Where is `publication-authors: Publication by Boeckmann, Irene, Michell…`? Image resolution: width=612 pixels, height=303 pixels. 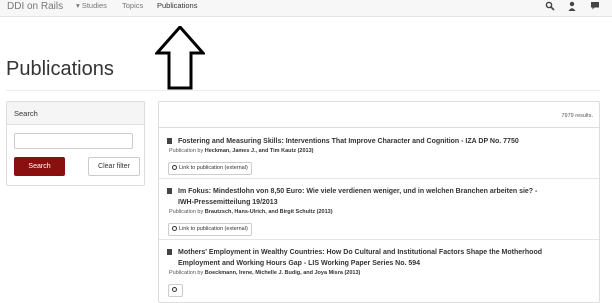 publication-authors: Publication by Boeckmann, Irene, Michell… is located at coordinates (265, 273).